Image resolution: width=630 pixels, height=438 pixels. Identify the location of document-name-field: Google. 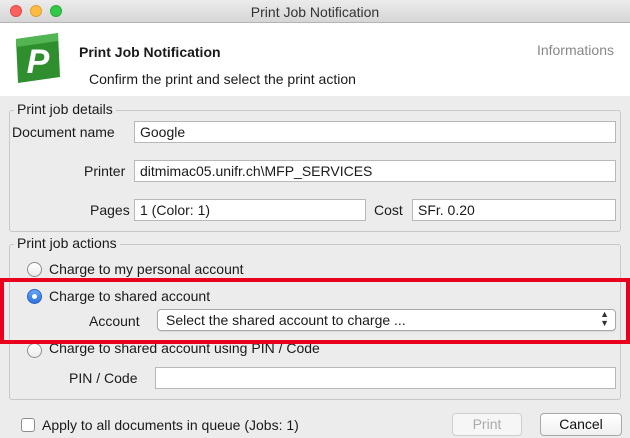
(375, 132).